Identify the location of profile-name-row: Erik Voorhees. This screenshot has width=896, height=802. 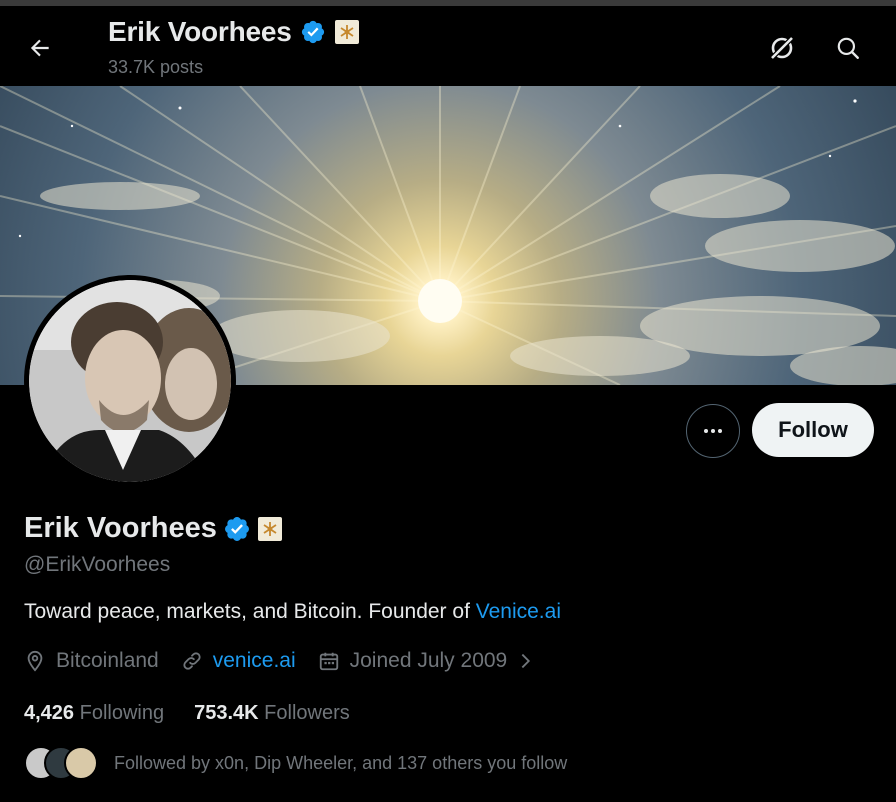
(153, 528).